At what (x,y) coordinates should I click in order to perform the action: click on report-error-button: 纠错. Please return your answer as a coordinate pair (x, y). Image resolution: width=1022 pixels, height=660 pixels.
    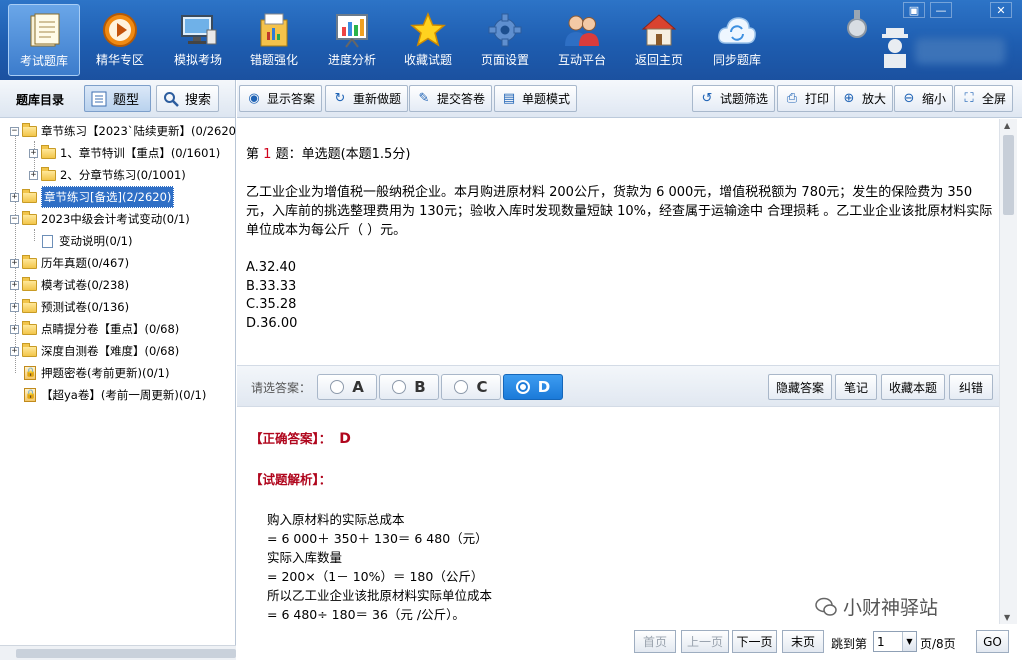
    Looking at the image, I should click on (971, 387).